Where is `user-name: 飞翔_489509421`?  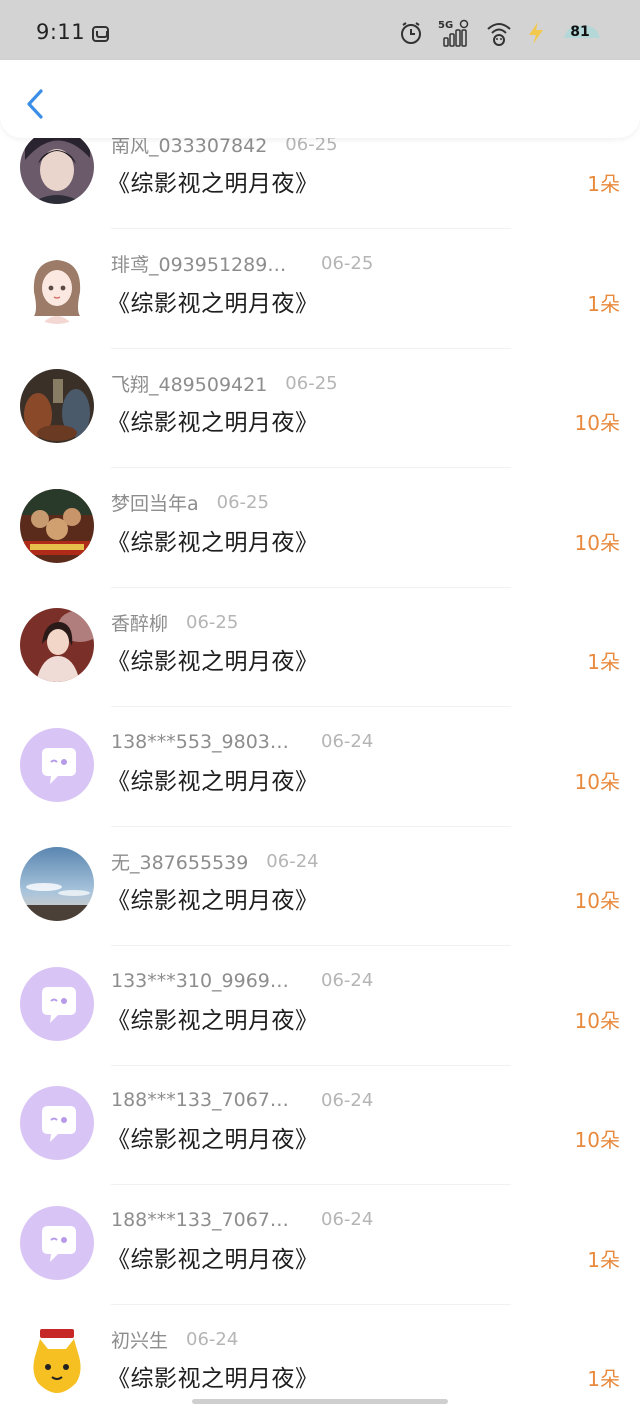
user-name: 飞翔_489509421 is located at coordinates (189, 384).